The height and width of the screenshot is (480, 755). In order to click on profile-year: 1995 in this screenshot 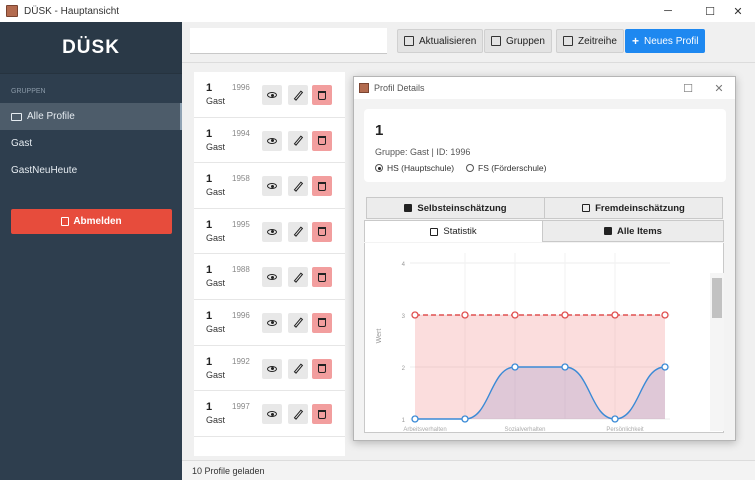, I will do `click(241, 224)`.